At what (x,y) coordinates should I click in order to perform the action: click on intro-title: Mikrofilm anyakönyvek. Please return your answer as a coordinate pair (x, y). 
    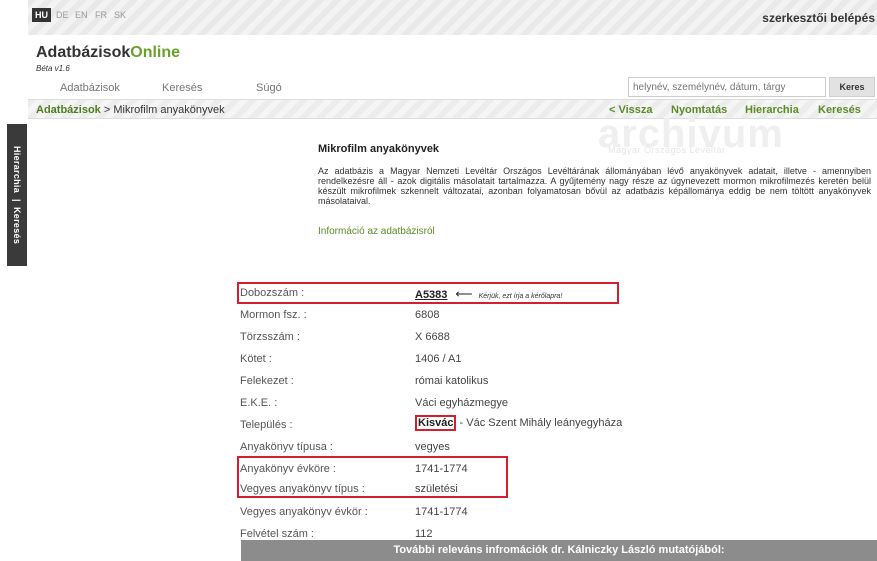
    Looking at the image, I should click on (379, 149).